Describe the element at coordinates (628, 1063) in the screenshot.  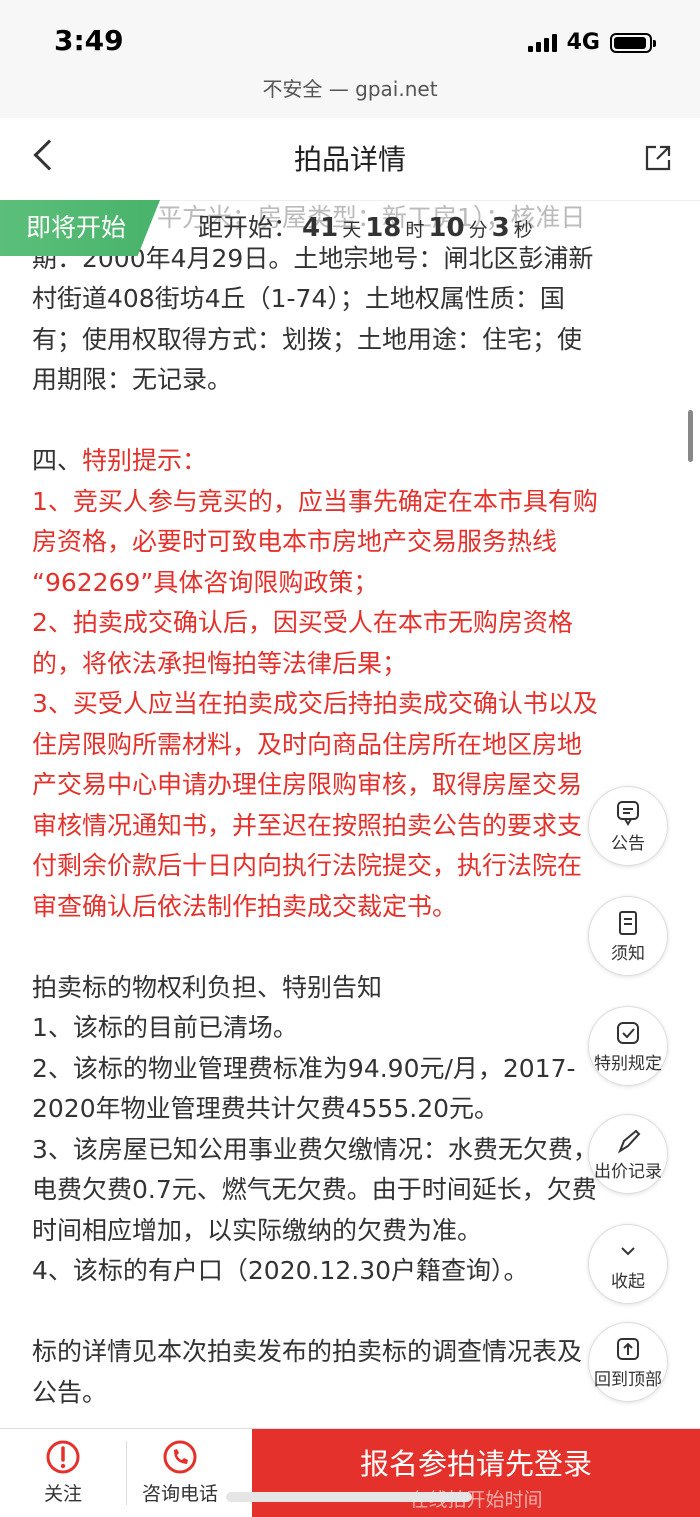
I see `special-rules-label: 特别规定` at that location.